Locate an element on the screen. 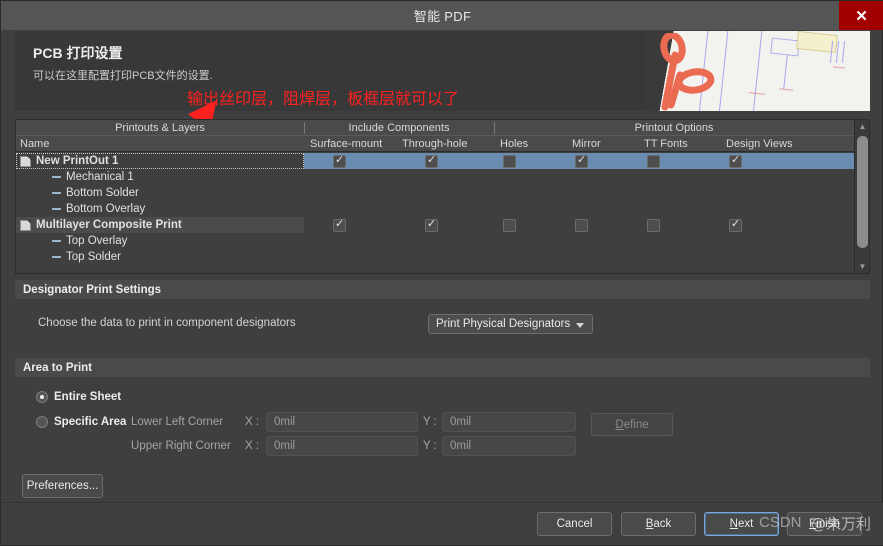 This screenshot has height=546, width=883. define-button: Define is located at coordinates (632, 424).